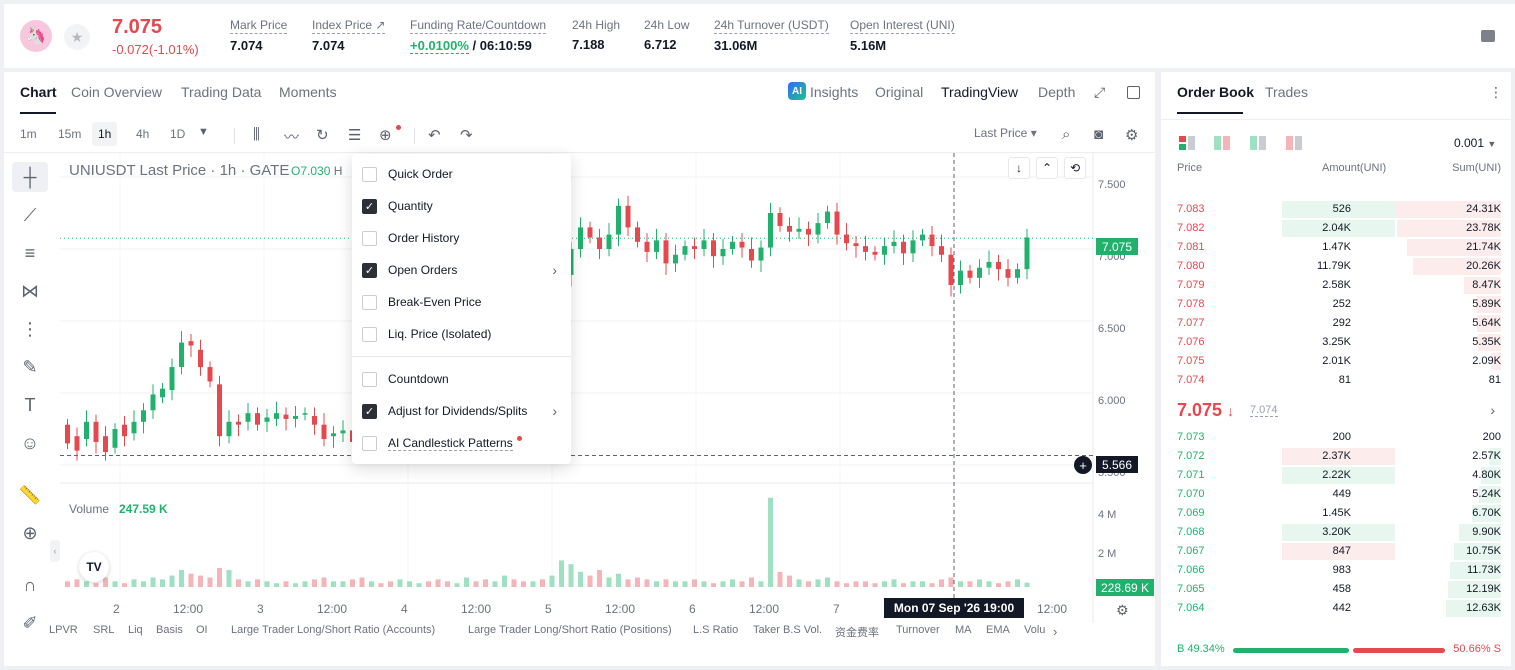 The height and width of the screenshot is (670, 1515). What do you see at coordinates (38, 92) in the screenshot?
I see `tab-chart: Chart` at bounding box center [38, 92].